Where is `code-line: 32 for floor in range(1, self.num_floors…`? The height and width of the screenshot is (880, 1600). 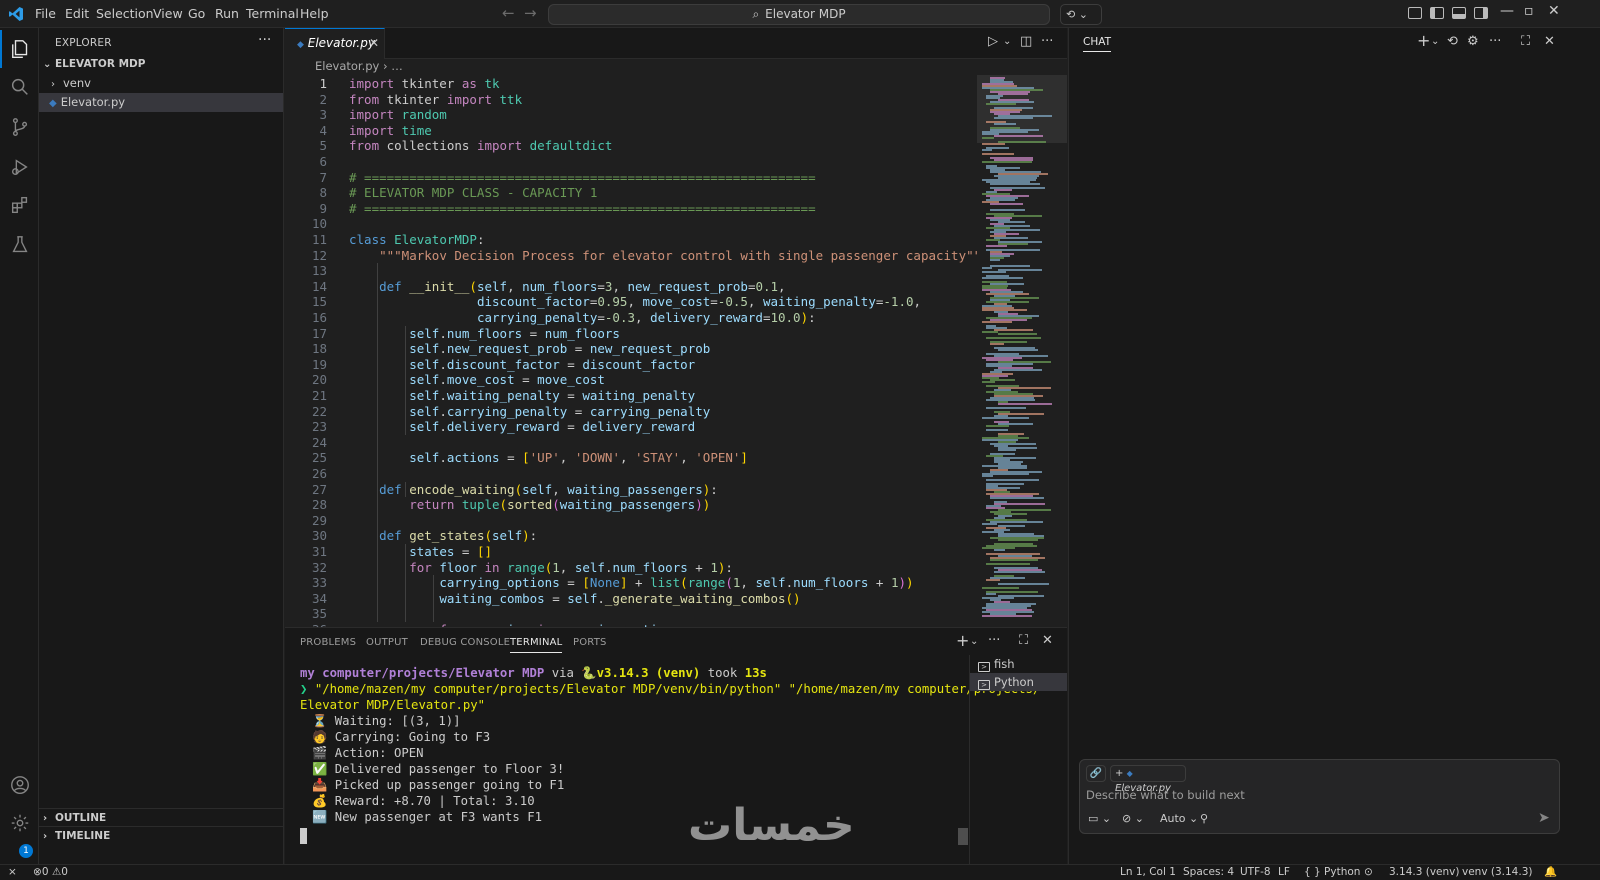 code-line: 32 for floor in range(1, self.num_floors… is located at coordinates (631, 568).